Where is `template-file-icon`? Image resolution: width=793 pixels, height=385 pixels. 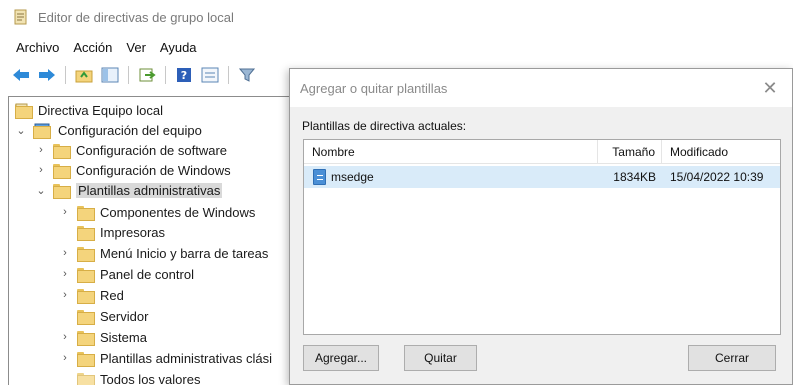
template-file-icon is located at coordinates (319, 177).